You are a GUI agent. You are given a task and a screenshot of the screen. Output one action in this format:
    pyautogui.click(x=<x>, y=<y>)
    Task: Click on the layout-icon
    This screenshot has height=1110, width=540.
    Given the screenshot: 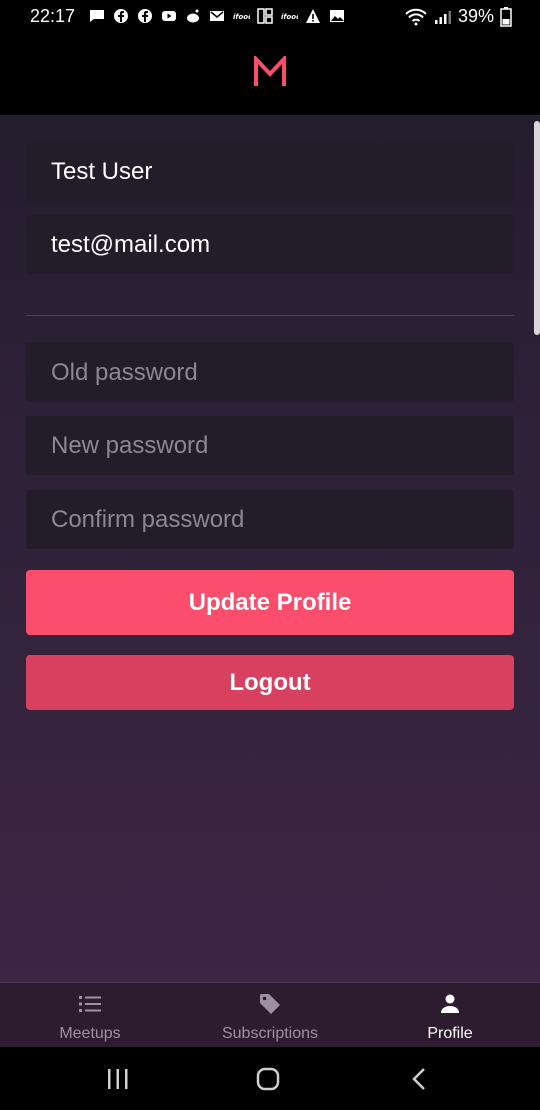 What is the action you would take?
    pyautogui.click(x=265, y=16)
    